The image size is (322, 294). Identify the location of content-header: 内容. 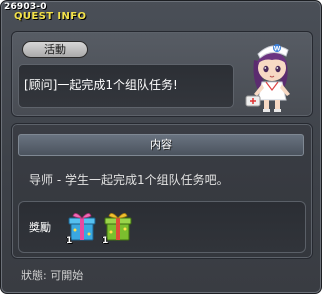
(161, 145).